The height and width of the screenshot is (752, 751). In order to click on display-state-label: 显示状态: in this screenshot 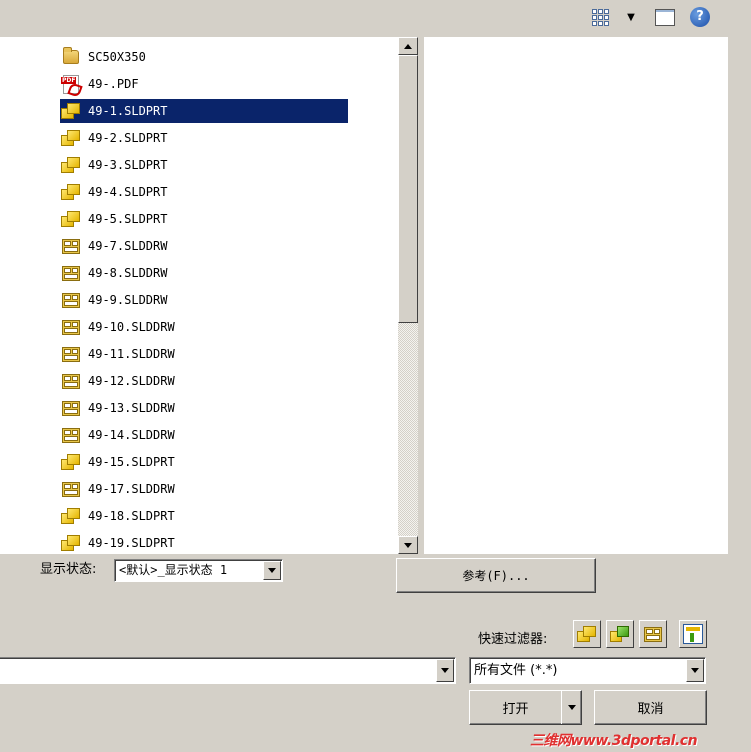, I will do `click(68, 569)`.